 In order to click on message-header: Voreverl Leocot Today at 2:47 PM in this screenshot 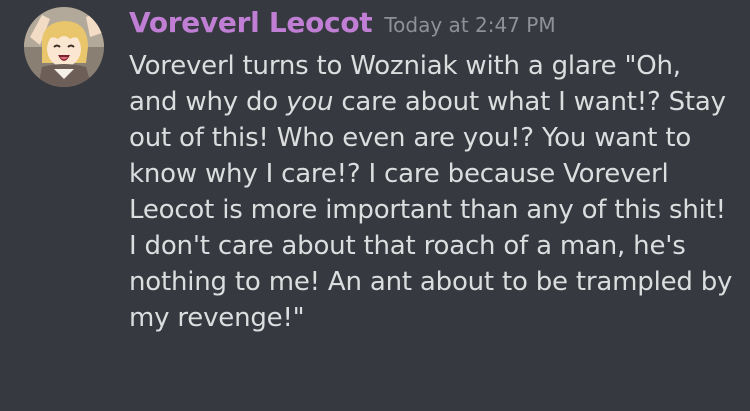, I will do `click(342, 22)`.